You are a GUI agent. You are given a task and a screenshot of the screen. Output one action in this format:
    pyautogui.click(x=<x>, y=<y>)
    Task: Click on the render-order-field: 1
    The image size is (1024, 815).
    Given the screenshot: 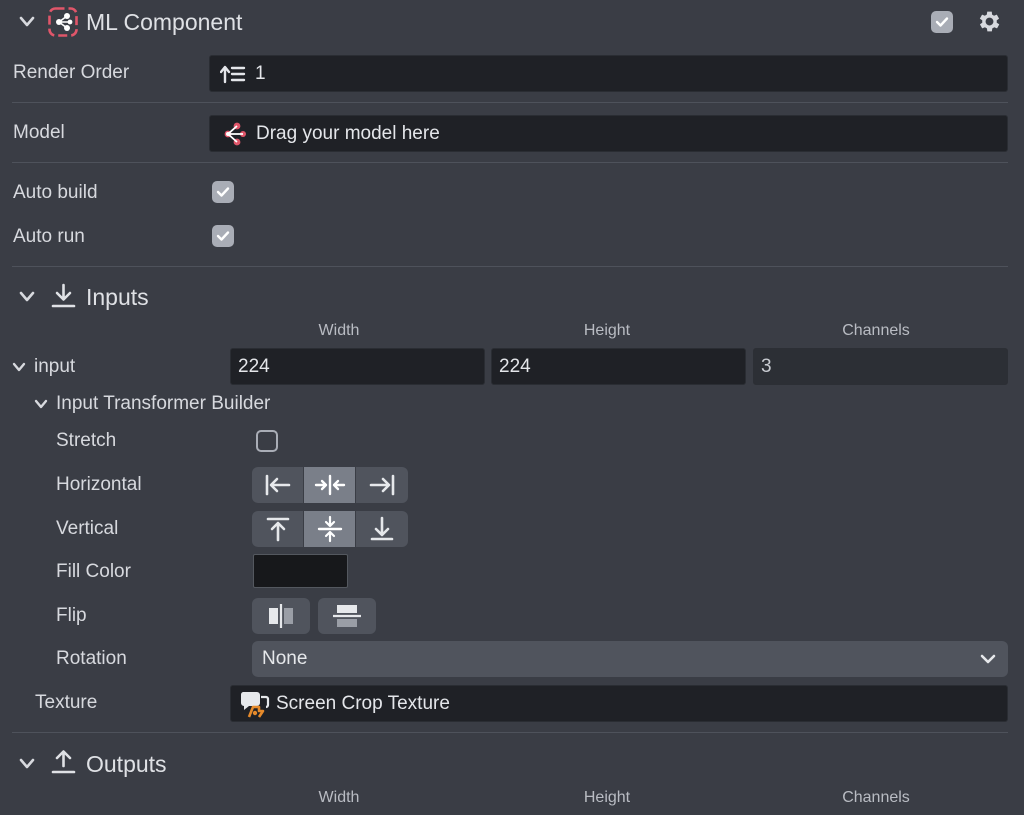 What is the action you would take?
    pyautogui.click(x=608, y=73)
    